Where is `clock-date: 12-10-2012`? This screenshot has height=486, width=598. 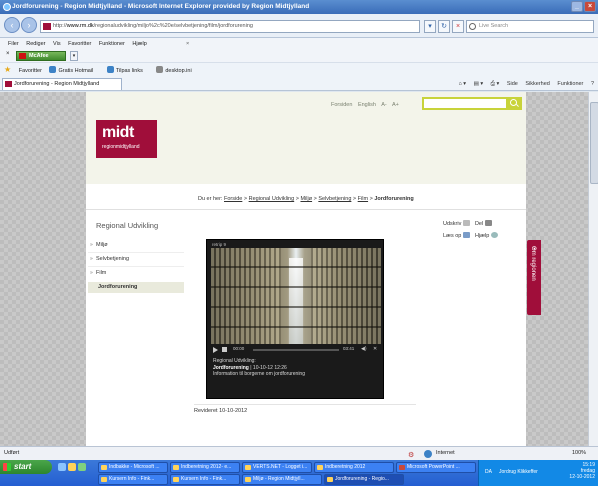 clock-date: 12-10-2012 is located at coordinates (582, 477).